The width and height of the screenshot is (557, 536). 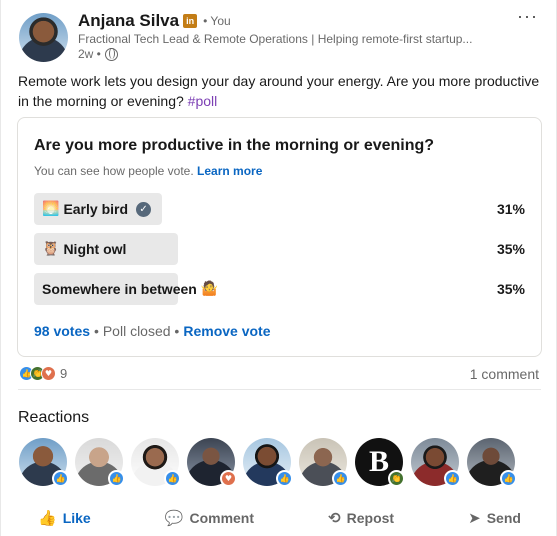 What do you see at coordinates (119, 289) in the screenshot?
I see `poll-option-text: Somewhere in between` at bounding box center [119, 289].